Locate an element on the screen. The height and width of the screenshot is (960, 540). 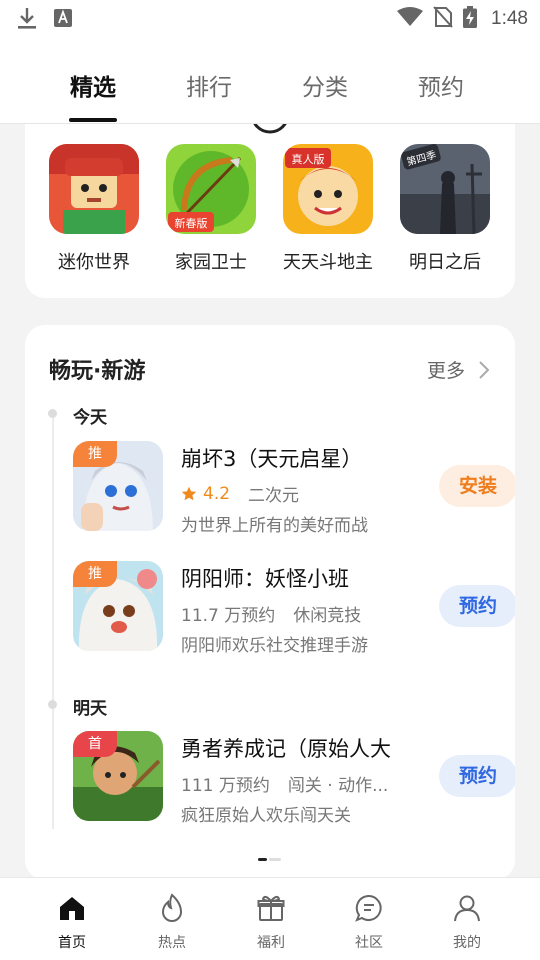
game-reservations: 111 万预约 is located at coordinates (225, 786).